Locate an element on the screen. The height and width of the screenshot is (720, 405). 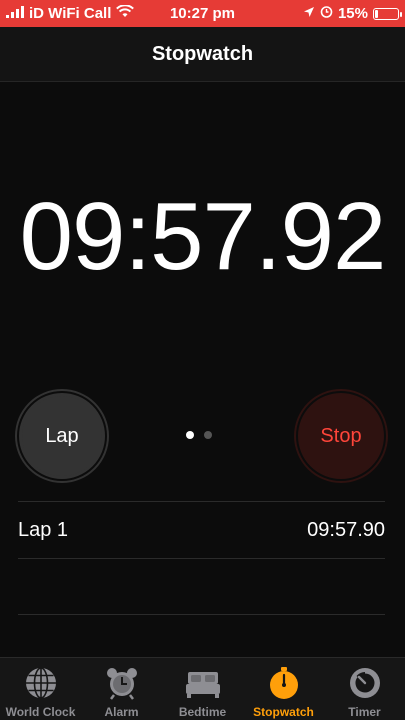
tab-label: World Clock is located at coordinates (40, 712).